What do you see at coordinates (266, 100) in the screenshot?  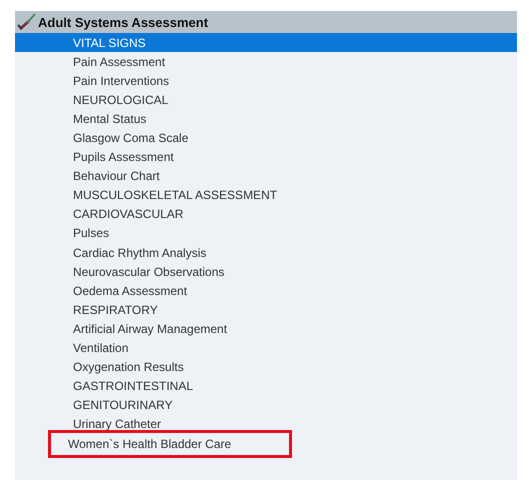 I see `list-item: NEUROLOGICAL` at bounding box center [266, 100].